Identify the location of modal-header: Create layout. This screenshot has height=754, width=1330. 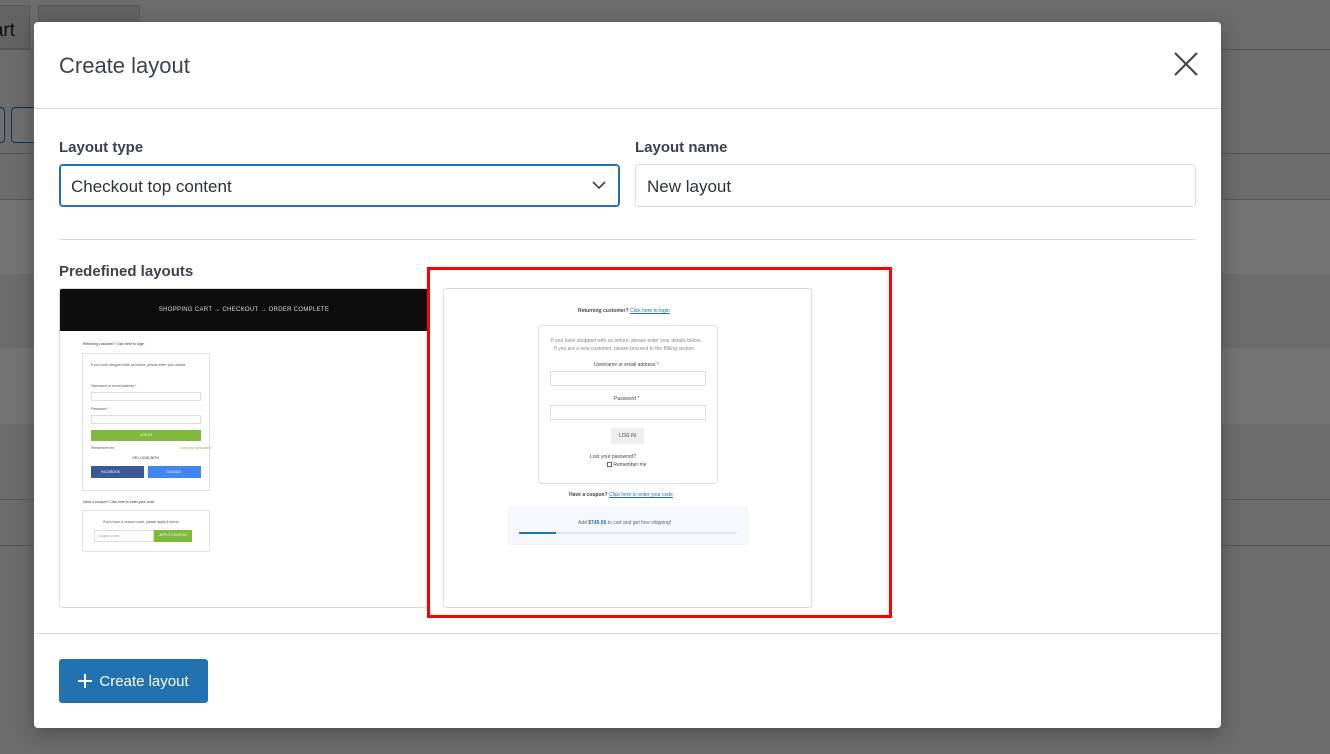
(627, 65).